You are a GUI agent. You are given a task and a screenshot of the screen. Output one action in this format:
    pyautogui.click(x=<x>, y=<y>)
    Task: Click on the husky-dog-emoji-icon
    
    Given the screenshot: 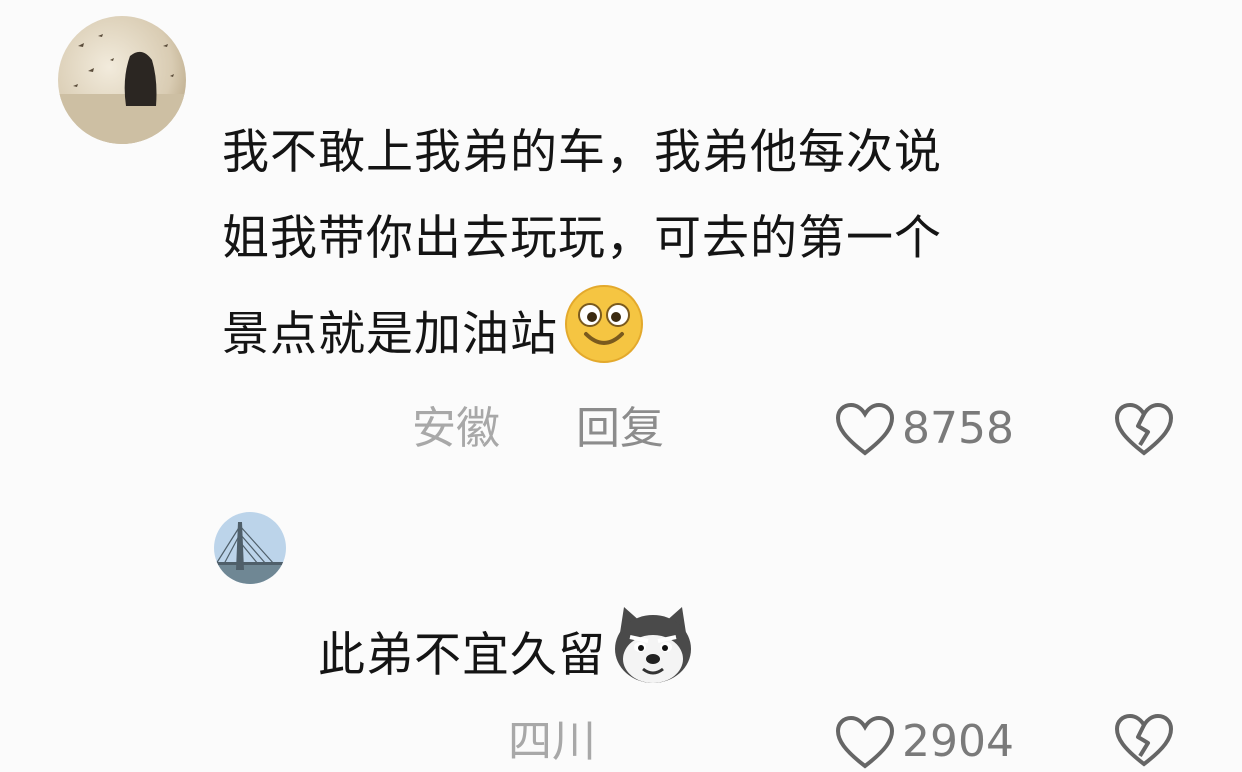 What is the action you would take?
    pyautogui.click(x=653, y=659)
    